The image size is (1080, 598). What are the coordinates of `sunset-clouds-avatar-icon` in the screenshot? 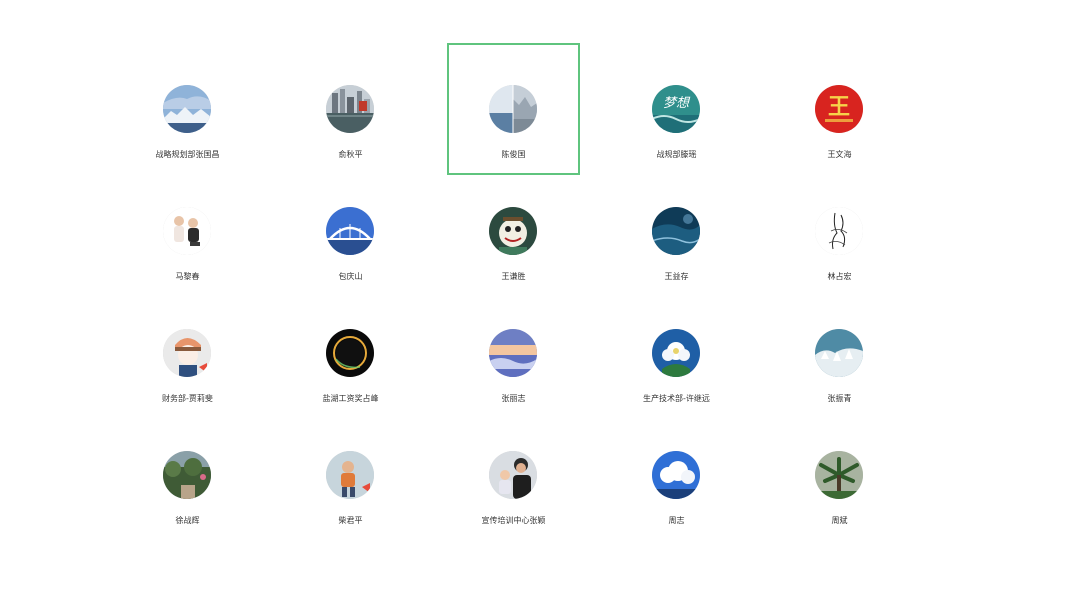 It's located at (513, 353).